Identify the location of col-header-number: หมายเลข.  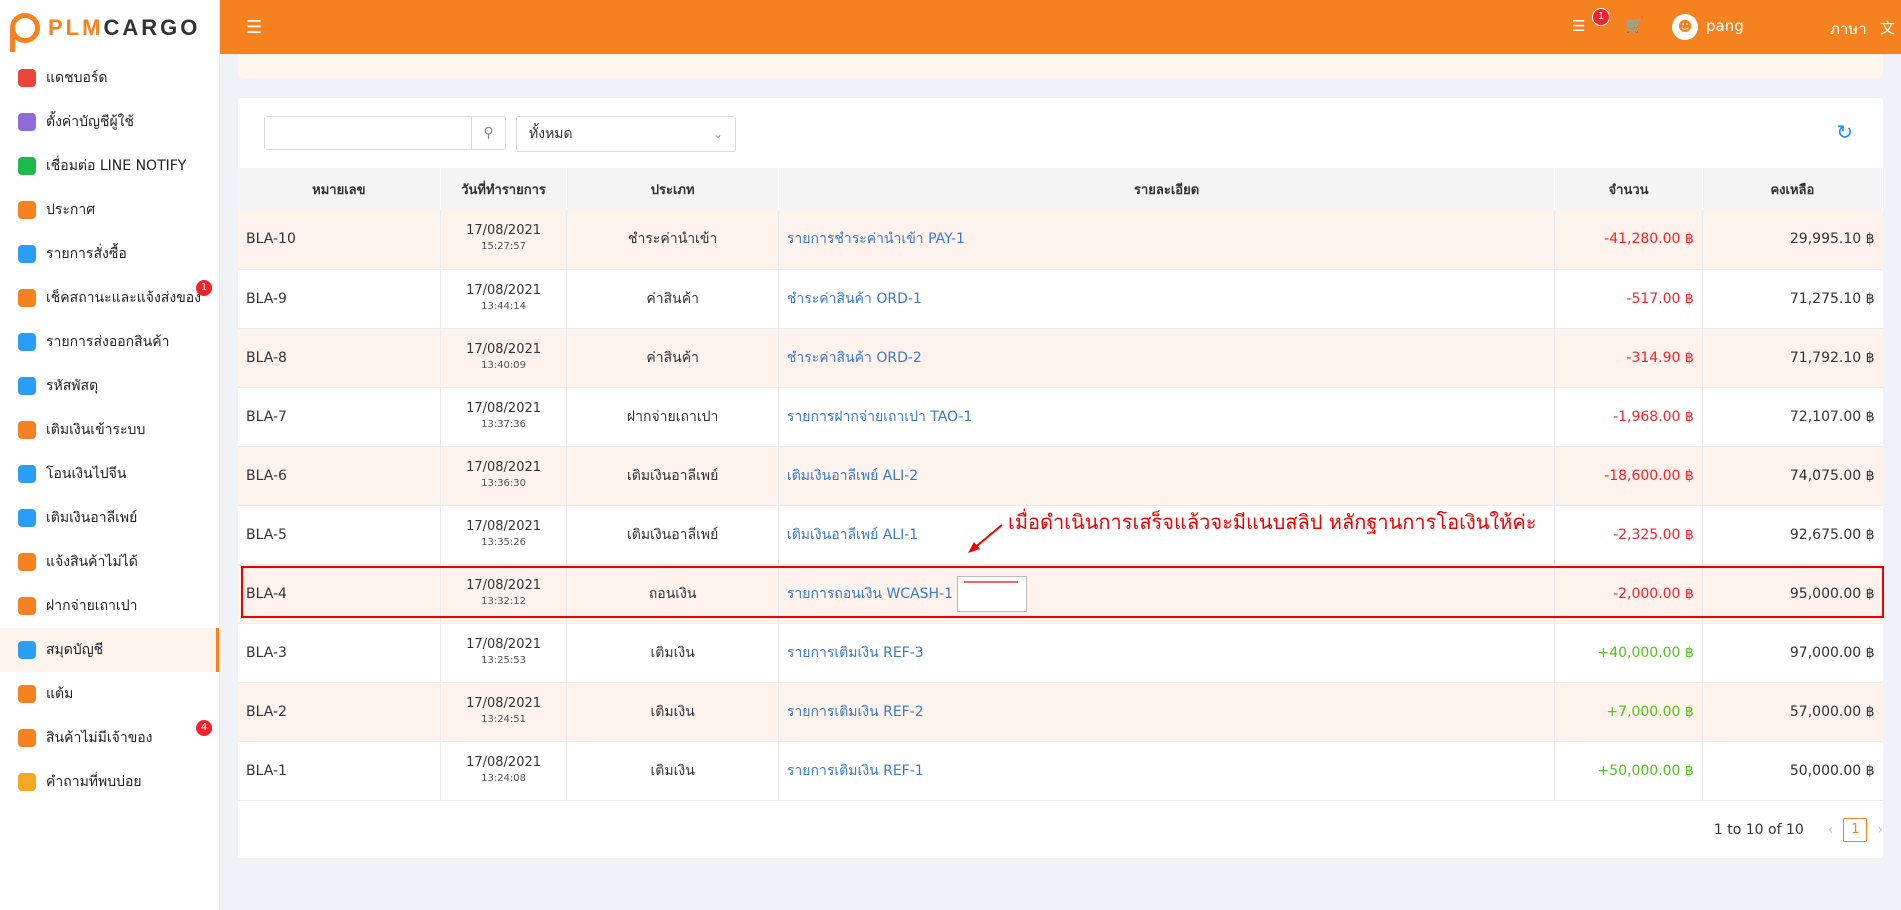
(339, 189).